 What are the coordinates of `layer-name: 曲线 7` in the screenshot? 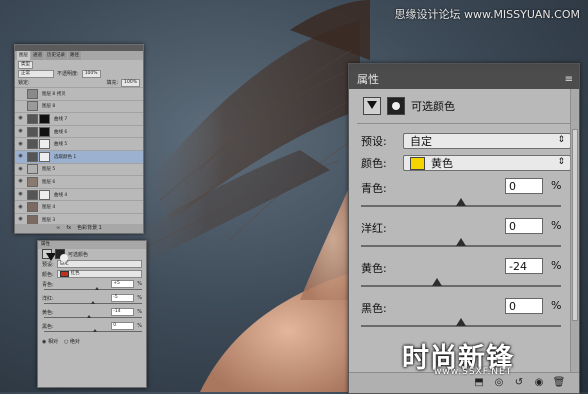 It's located at (61, 119).